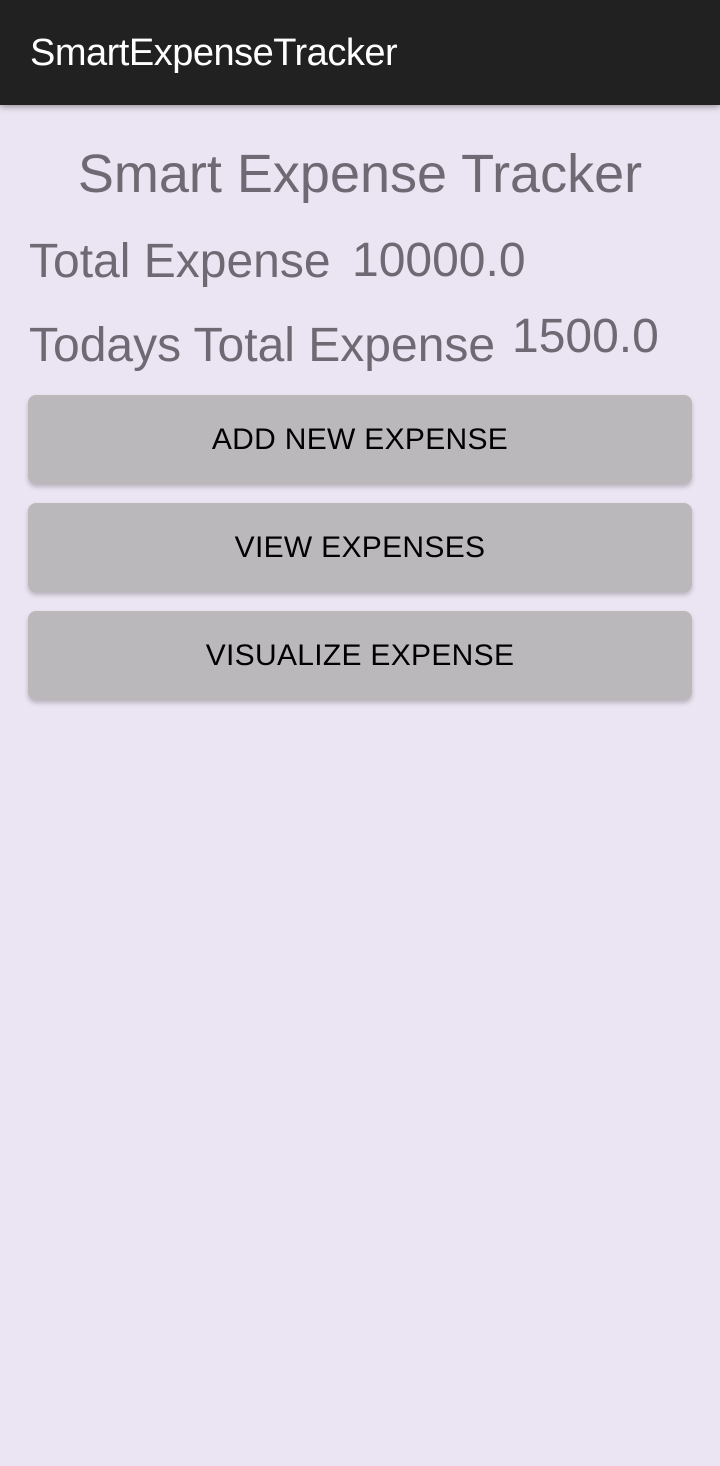  Describe the element at coordinates (180, 261) in the screenshot. I see `total-expense-label: Total Expense` at that location.